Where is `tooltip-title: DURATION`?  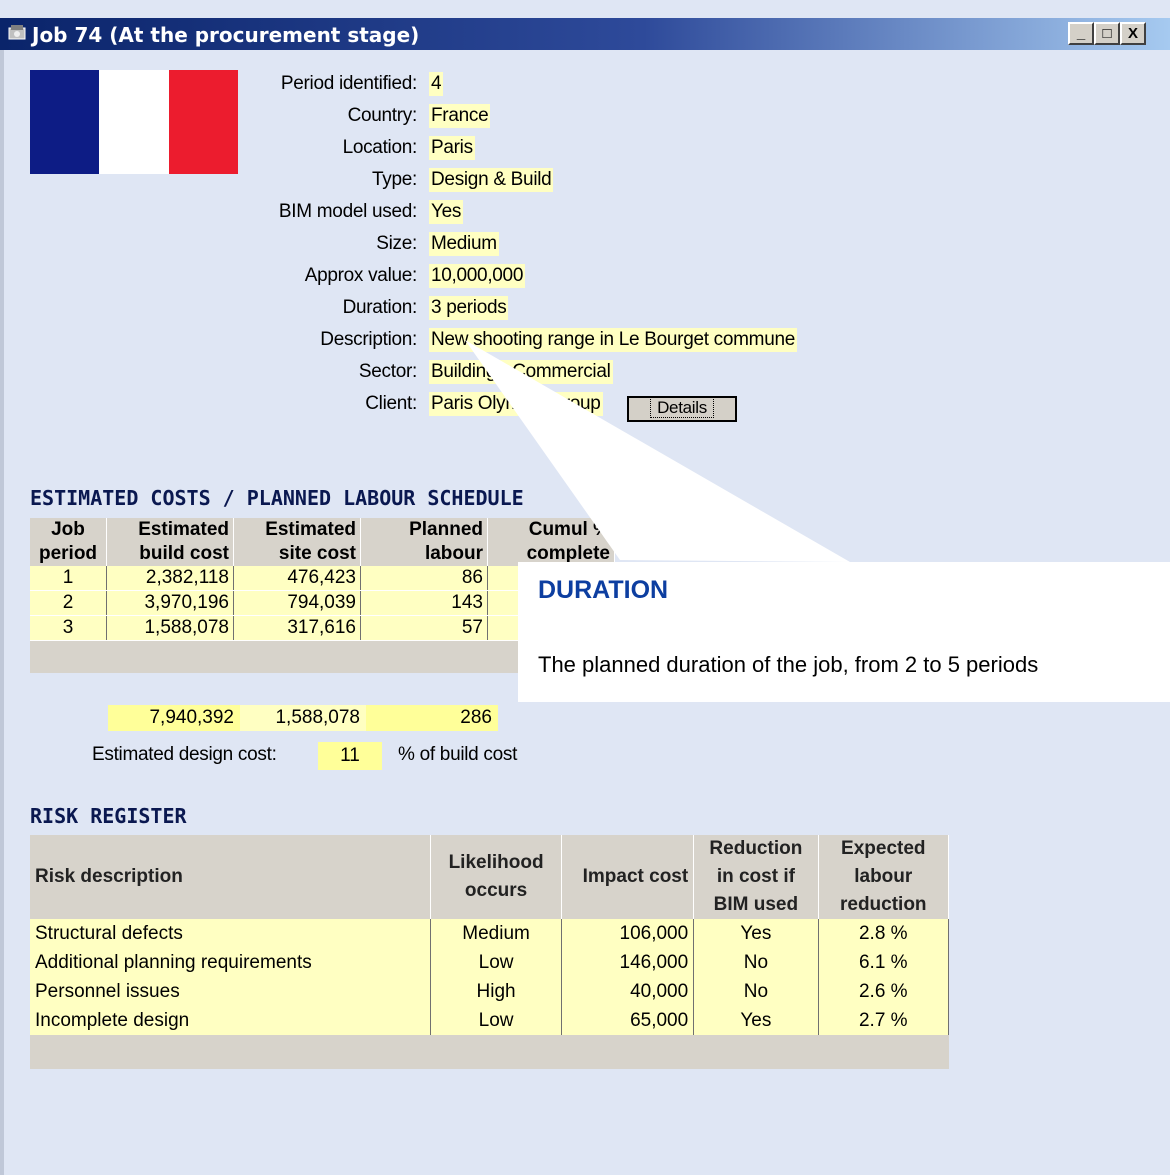
tooltip-title: DURATION is located at coordinates (603, 590).